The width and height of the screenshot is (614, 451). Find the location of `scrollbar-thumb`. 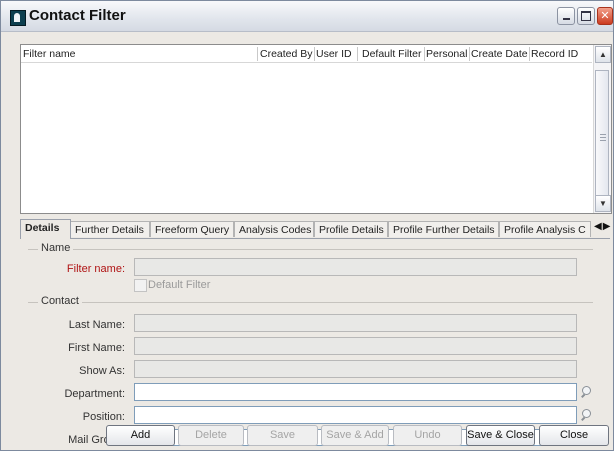

scrollbar-thumb is located at coordinates (602, 136).